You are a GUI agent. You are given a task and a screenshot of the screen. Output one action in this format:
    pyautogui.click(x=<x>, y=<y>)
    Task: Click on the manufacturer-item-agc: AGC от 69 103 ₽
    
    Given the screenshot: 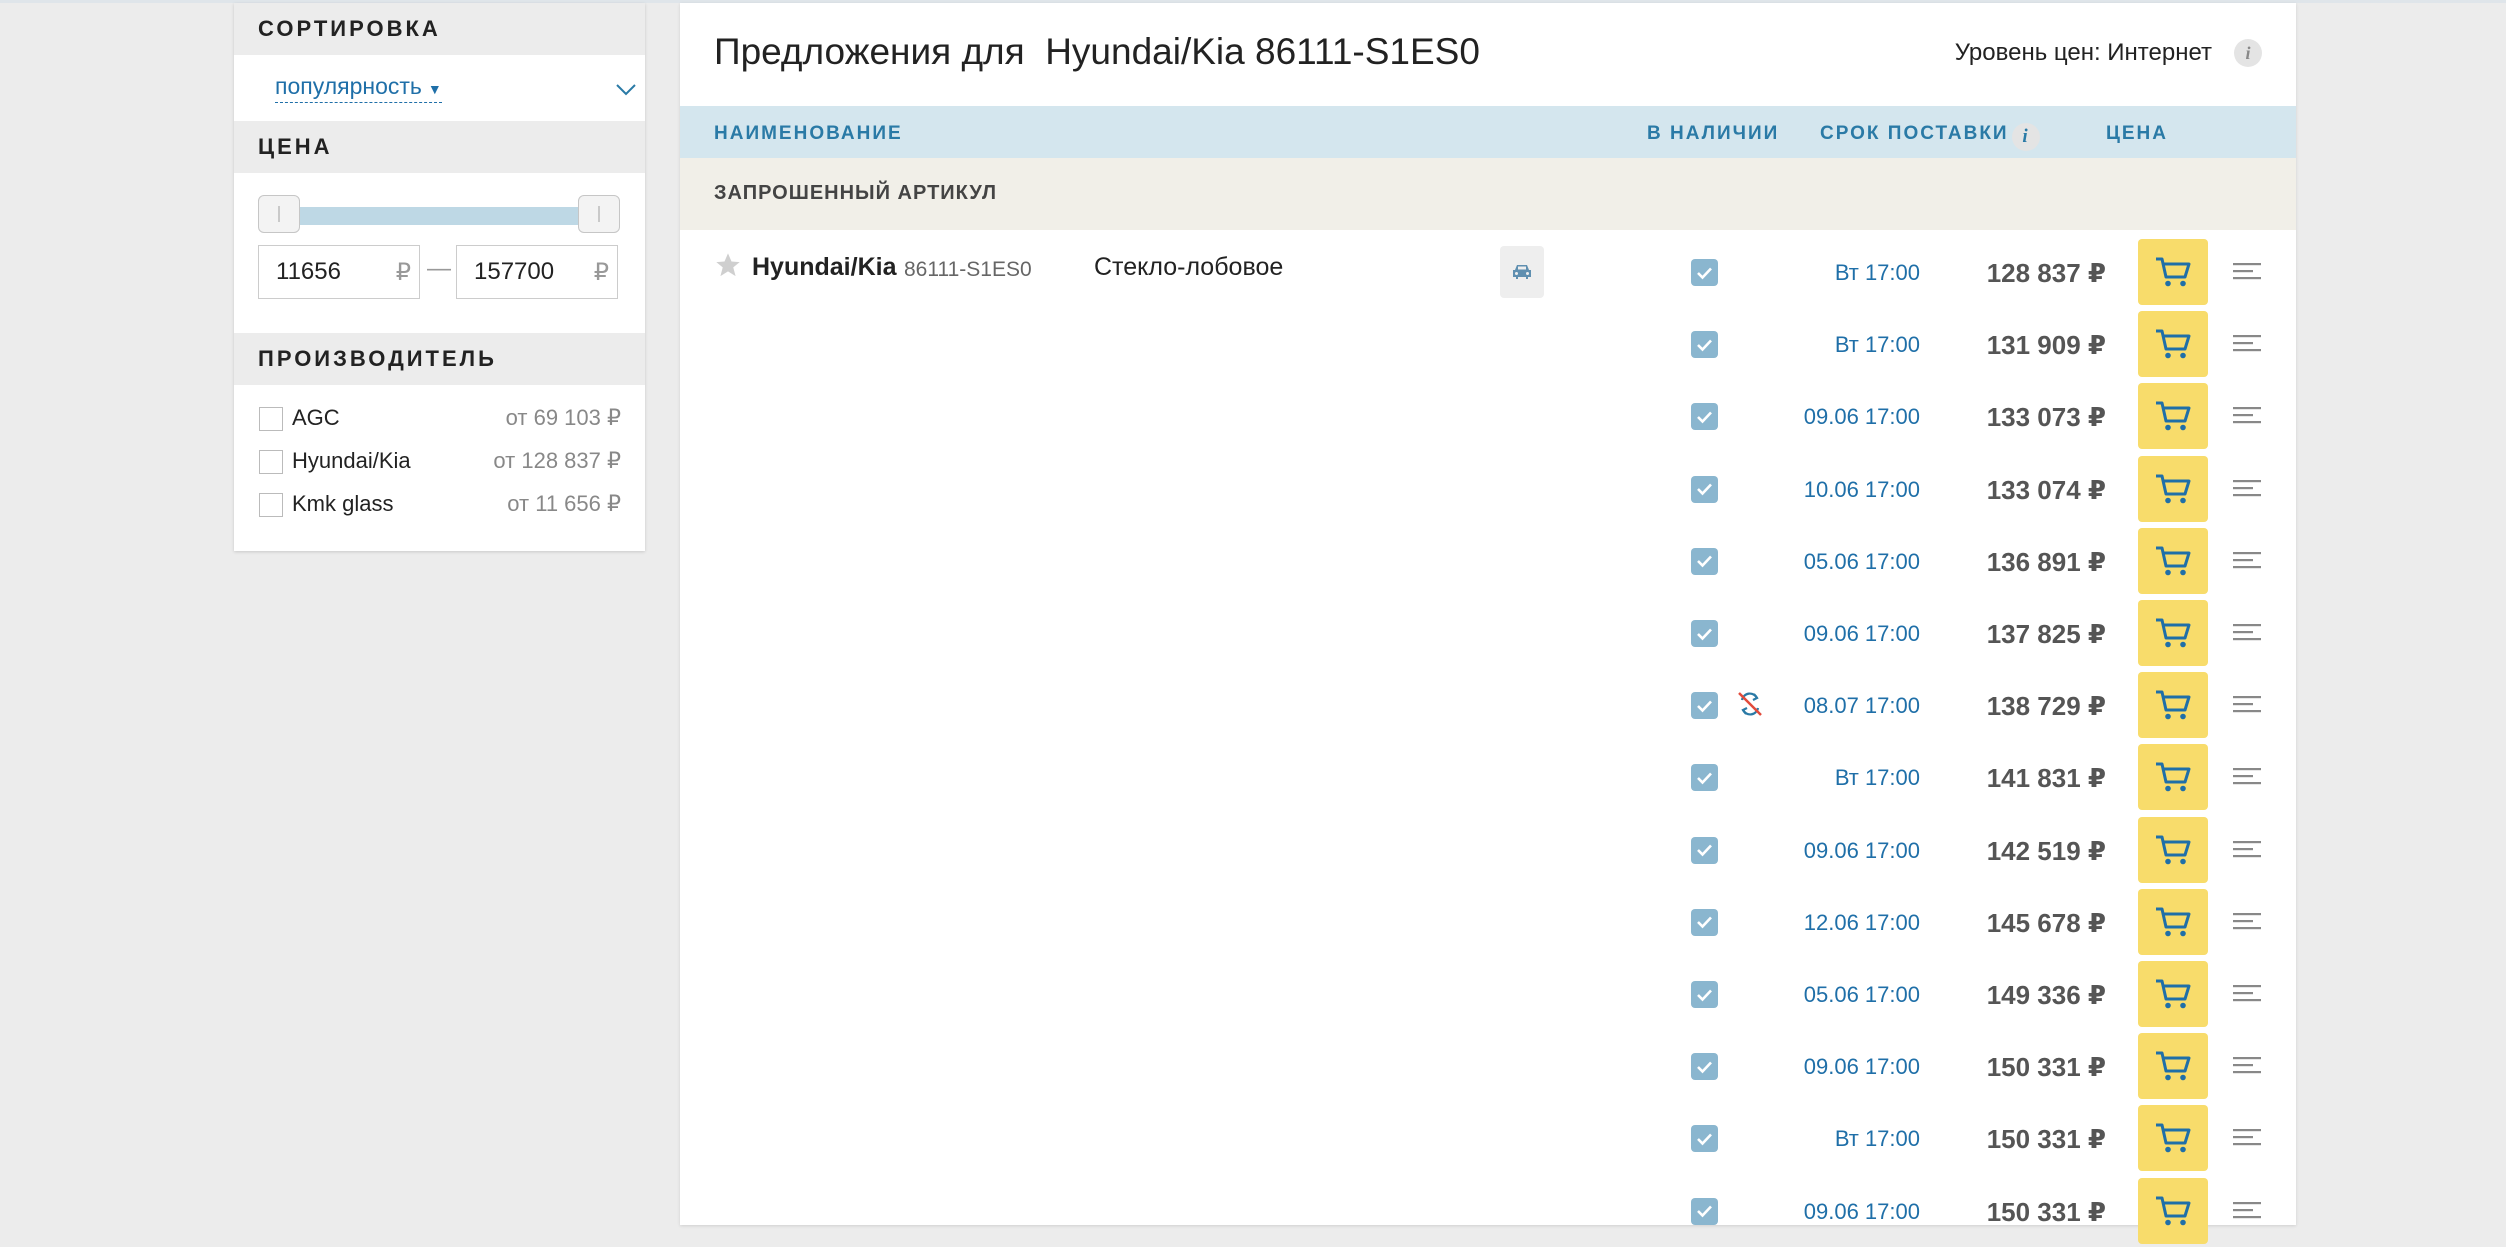 What is the action you would take?
    pyautogui.click(x=439, y=418)
    